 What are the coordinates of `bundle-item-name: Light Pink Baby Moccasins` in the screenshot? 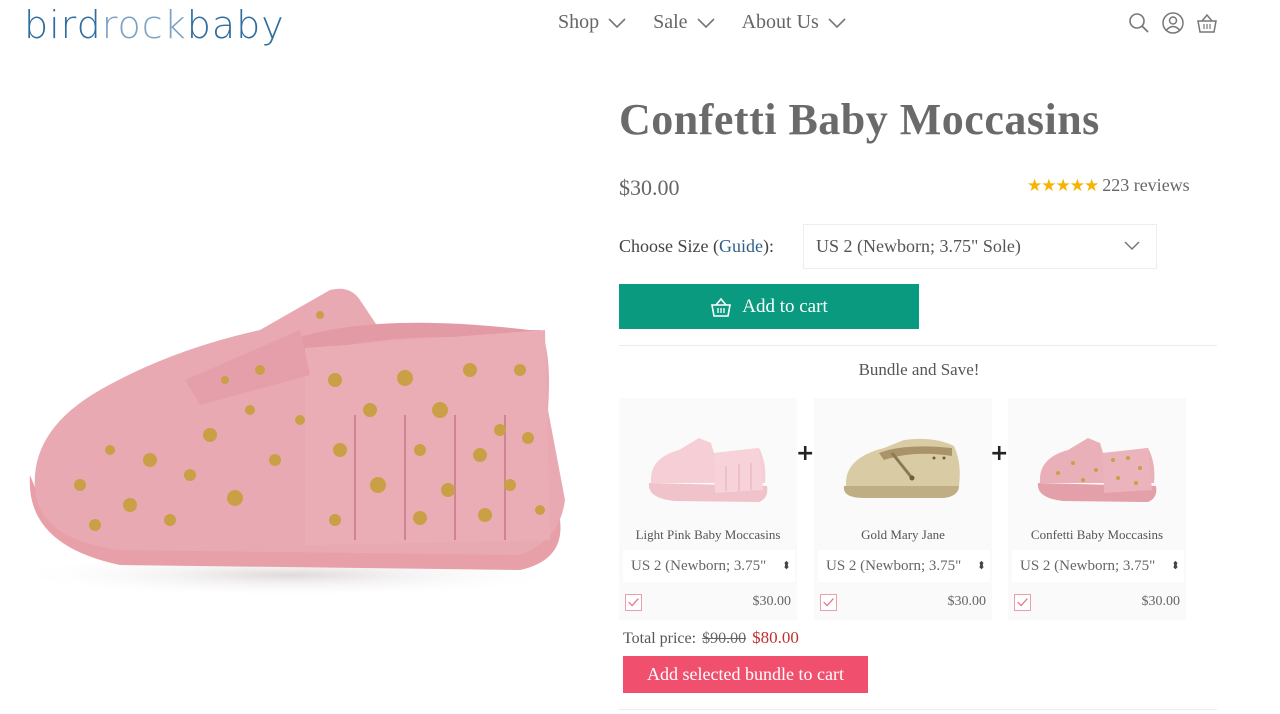 It's located at (708, 534).